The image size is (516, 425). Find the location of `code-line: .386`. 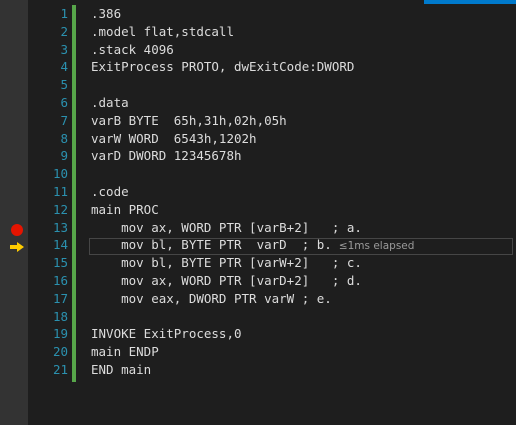

code-line: .386 is located at coordinates (301, 14).